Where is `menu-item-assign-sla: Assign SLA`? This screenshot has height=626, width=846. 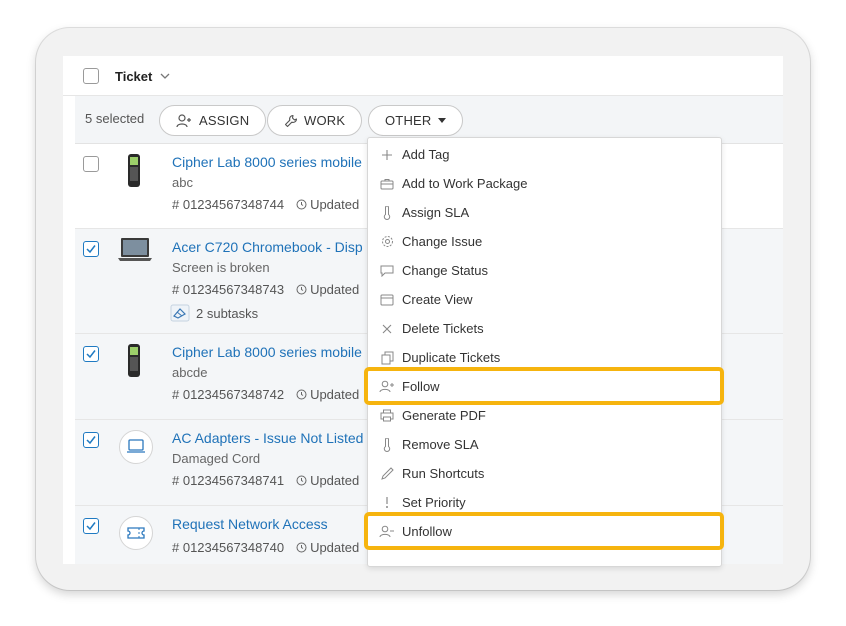
menu-item-assign-sla: Assign SLA is located at coordinates (544, 212).